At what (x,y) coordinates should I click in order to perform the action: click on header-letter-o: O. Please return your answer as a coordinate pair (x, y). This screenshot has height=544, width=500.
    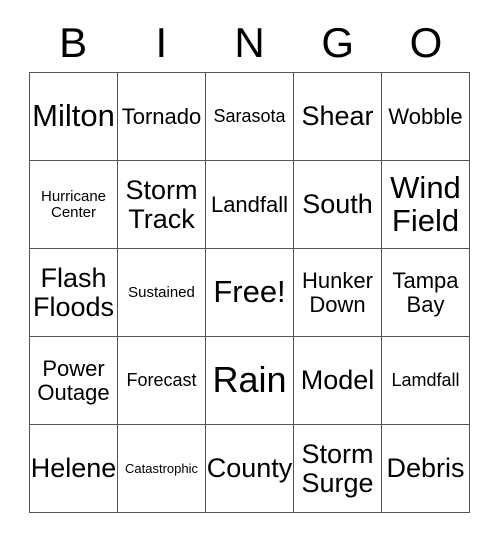
    Looking at the image, I should click on (426, 43).